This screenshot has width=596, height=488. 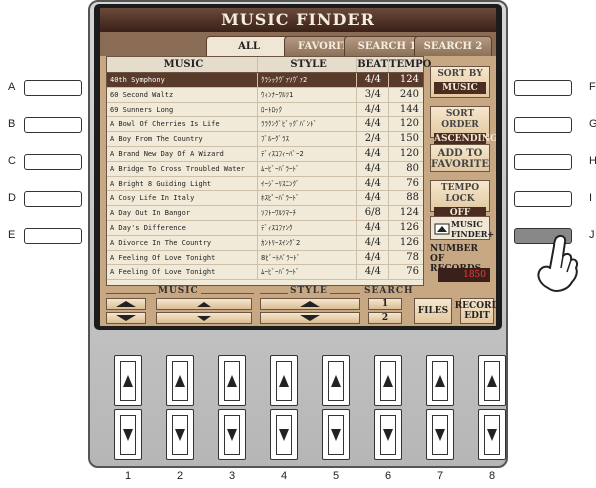 I want to click on sort-order-button: SORT ORDER ASCENDING, so click(x=463, y=125).